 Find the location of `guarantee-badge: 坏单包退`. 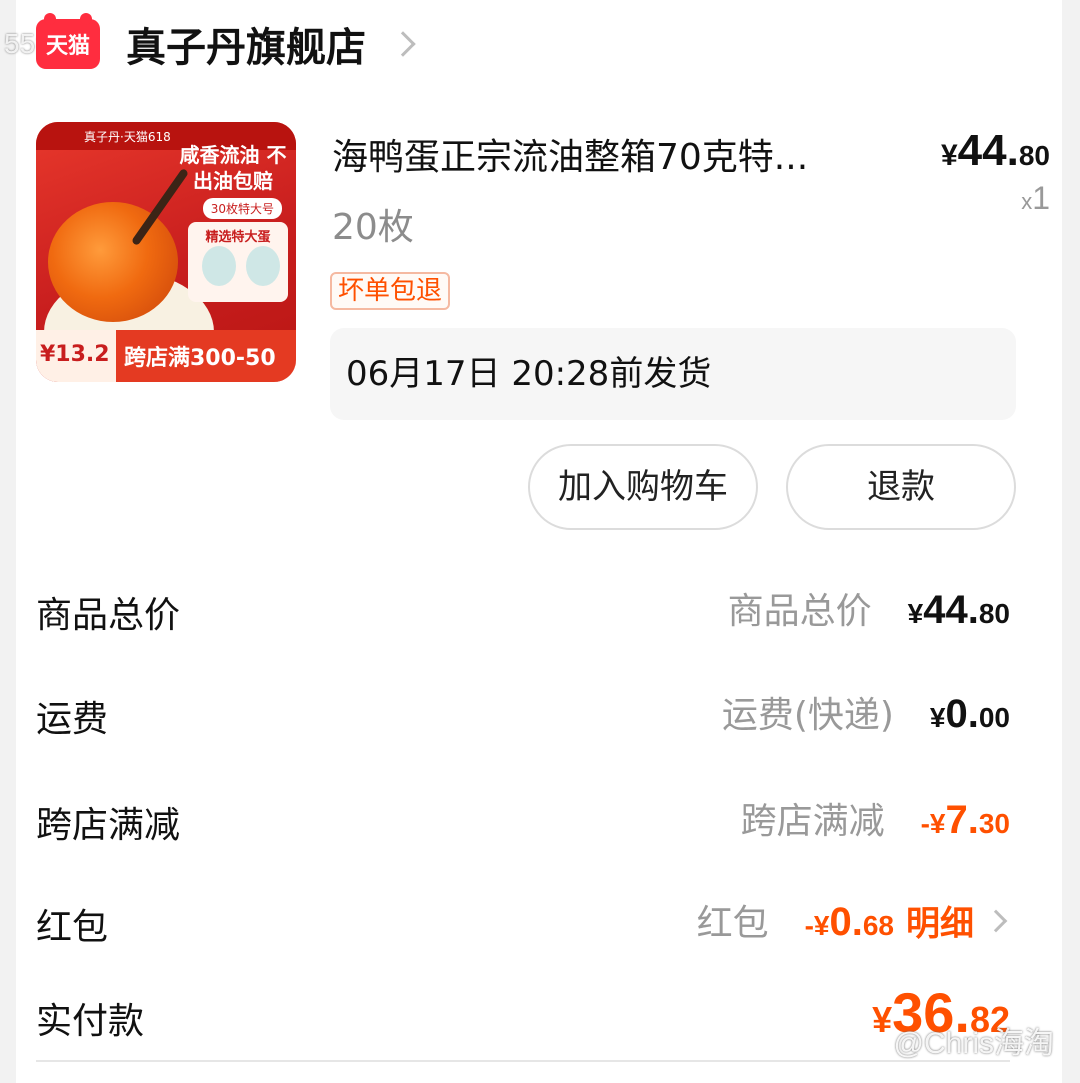

guarantee-badge: 坏单包退 is located at coordinates (390, 291).